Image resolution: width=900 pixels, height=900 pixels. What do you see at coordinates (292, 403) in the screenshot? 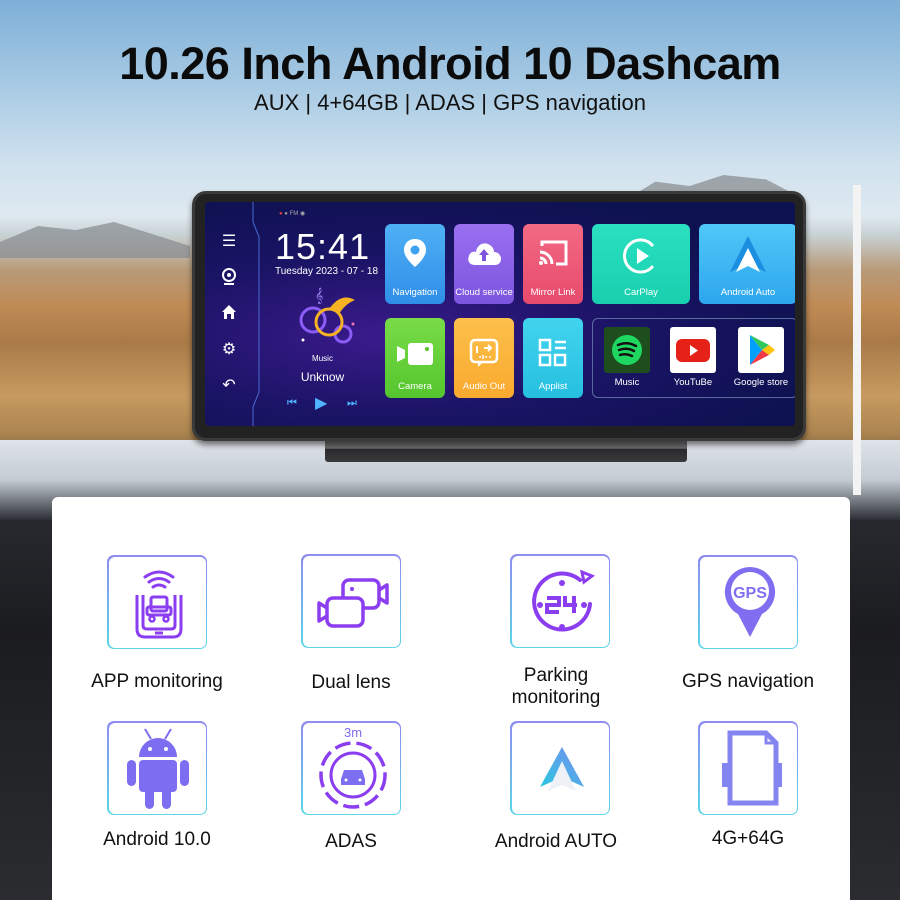
I see `previous-track-button: ⏮` at bounding box center [292, 403].